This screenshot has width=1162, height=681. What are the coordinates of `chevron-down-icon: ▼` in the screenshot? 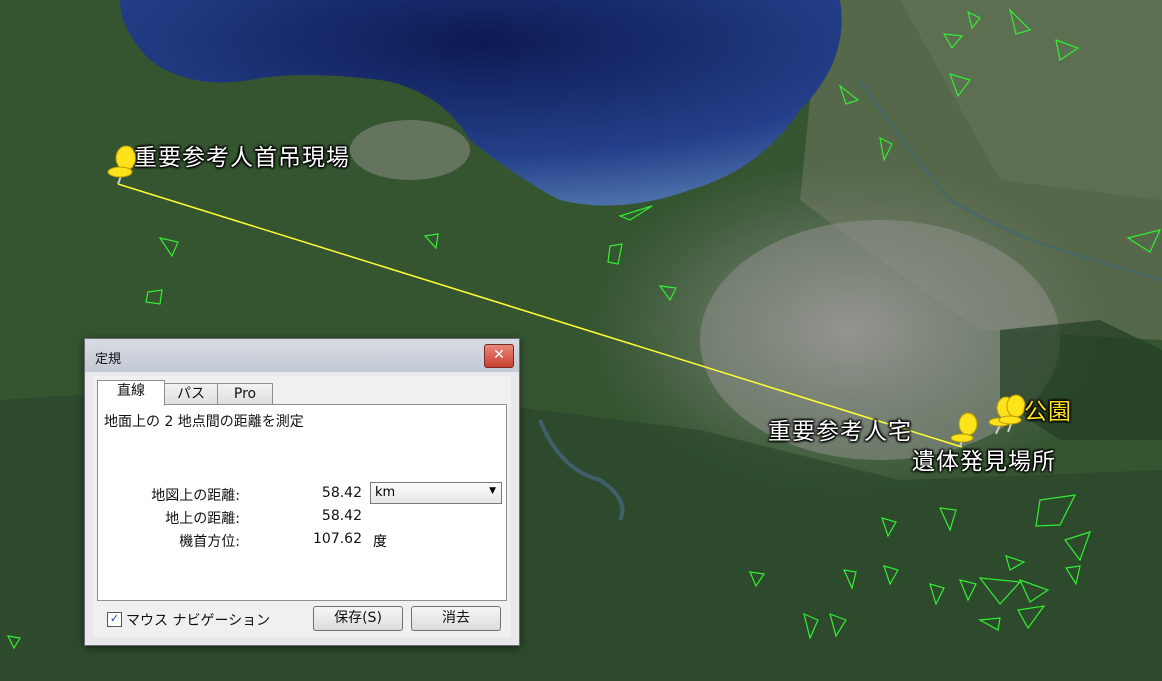 It's located at (492, 491).